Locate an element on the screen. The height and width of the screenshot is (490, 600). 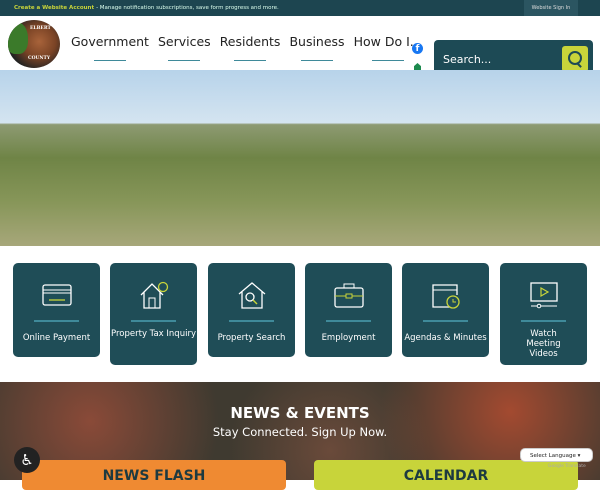
news-events-subtitle: Stay Connected. Sign Up Now. is located at coordinates (300, 432).